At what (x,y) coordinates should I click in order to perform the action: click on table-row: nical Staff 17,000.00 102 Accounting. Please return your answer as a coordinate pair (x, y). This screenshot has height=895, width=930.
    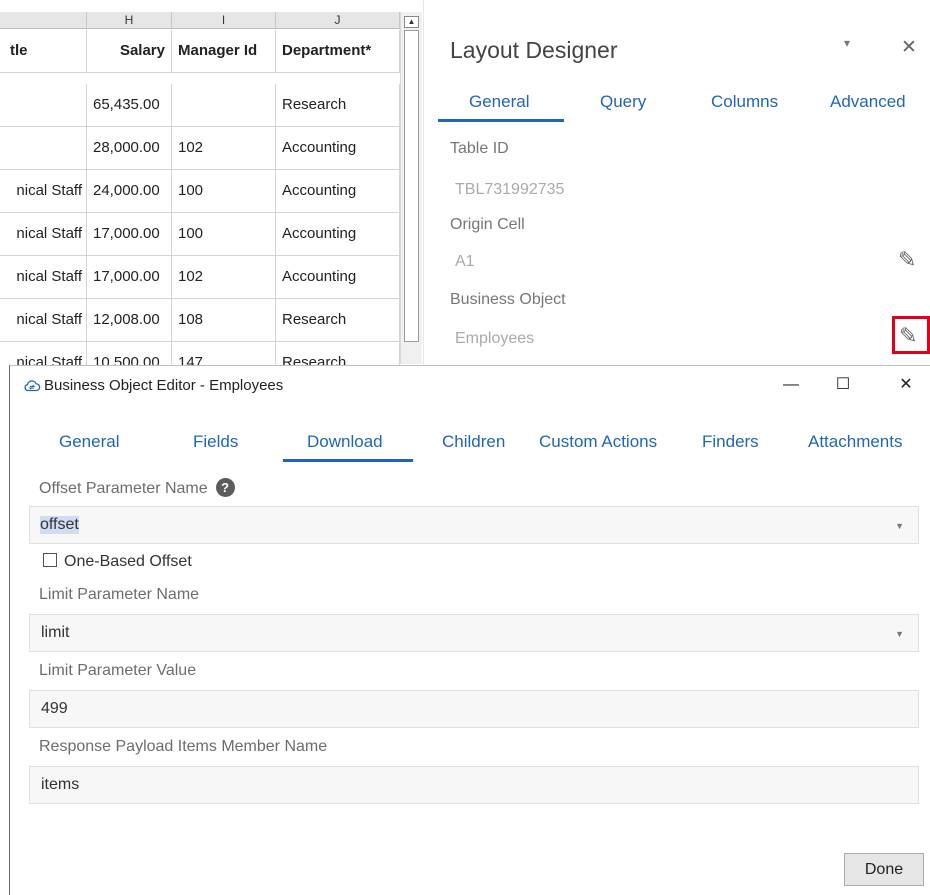
    Looking at the image, I should click on (200, 277).